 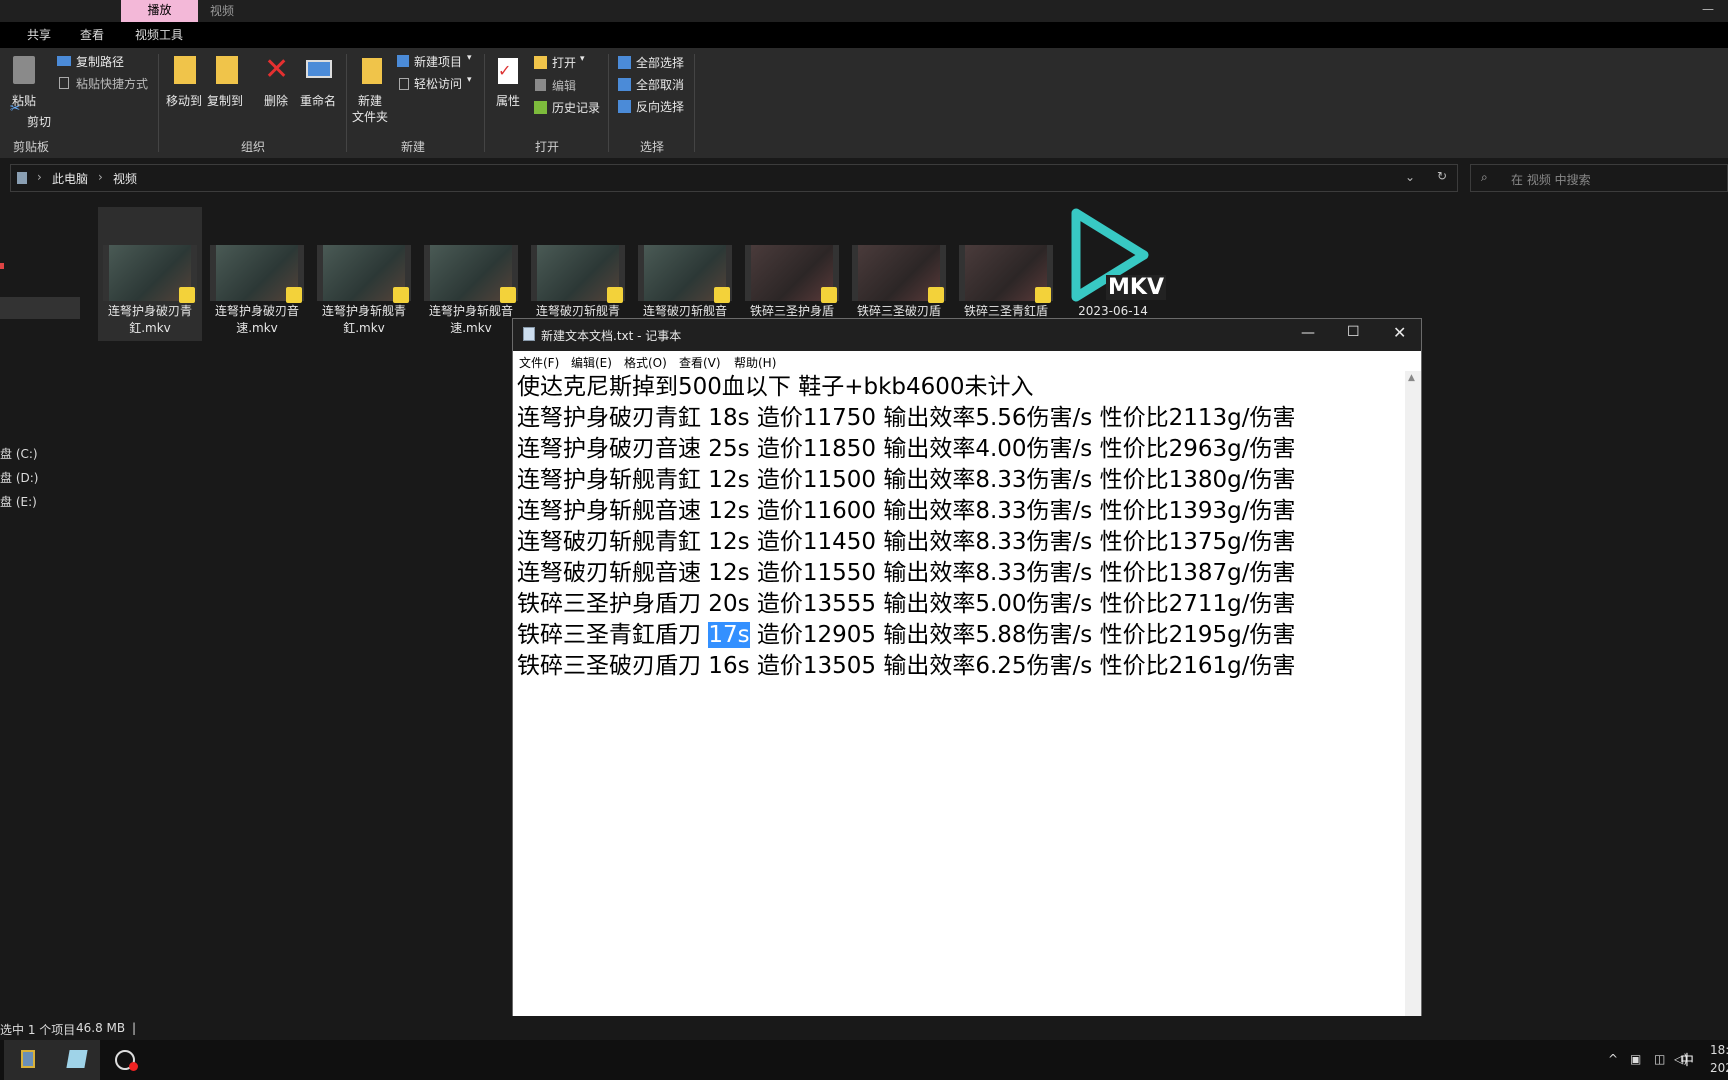 What do you see at coordinates (92, 34) in the screenshot?
I see `tab-view: 查看` at bounding box center [92, 34].